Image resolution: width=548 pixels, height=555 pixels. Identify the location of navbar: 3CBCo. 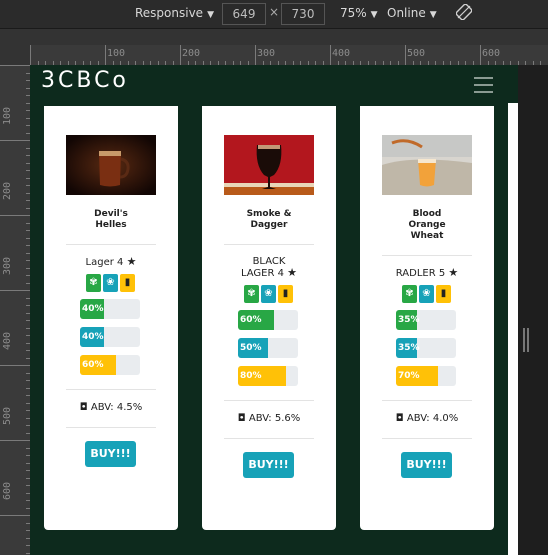
(274, 84).